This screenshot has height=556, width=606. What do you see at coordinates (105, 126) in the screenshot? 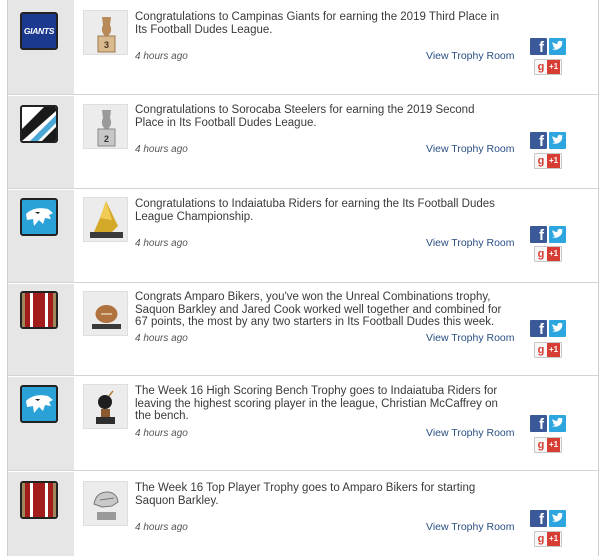
I see `second-place-trophy-icon: 2` at bounding box center [105, 126].